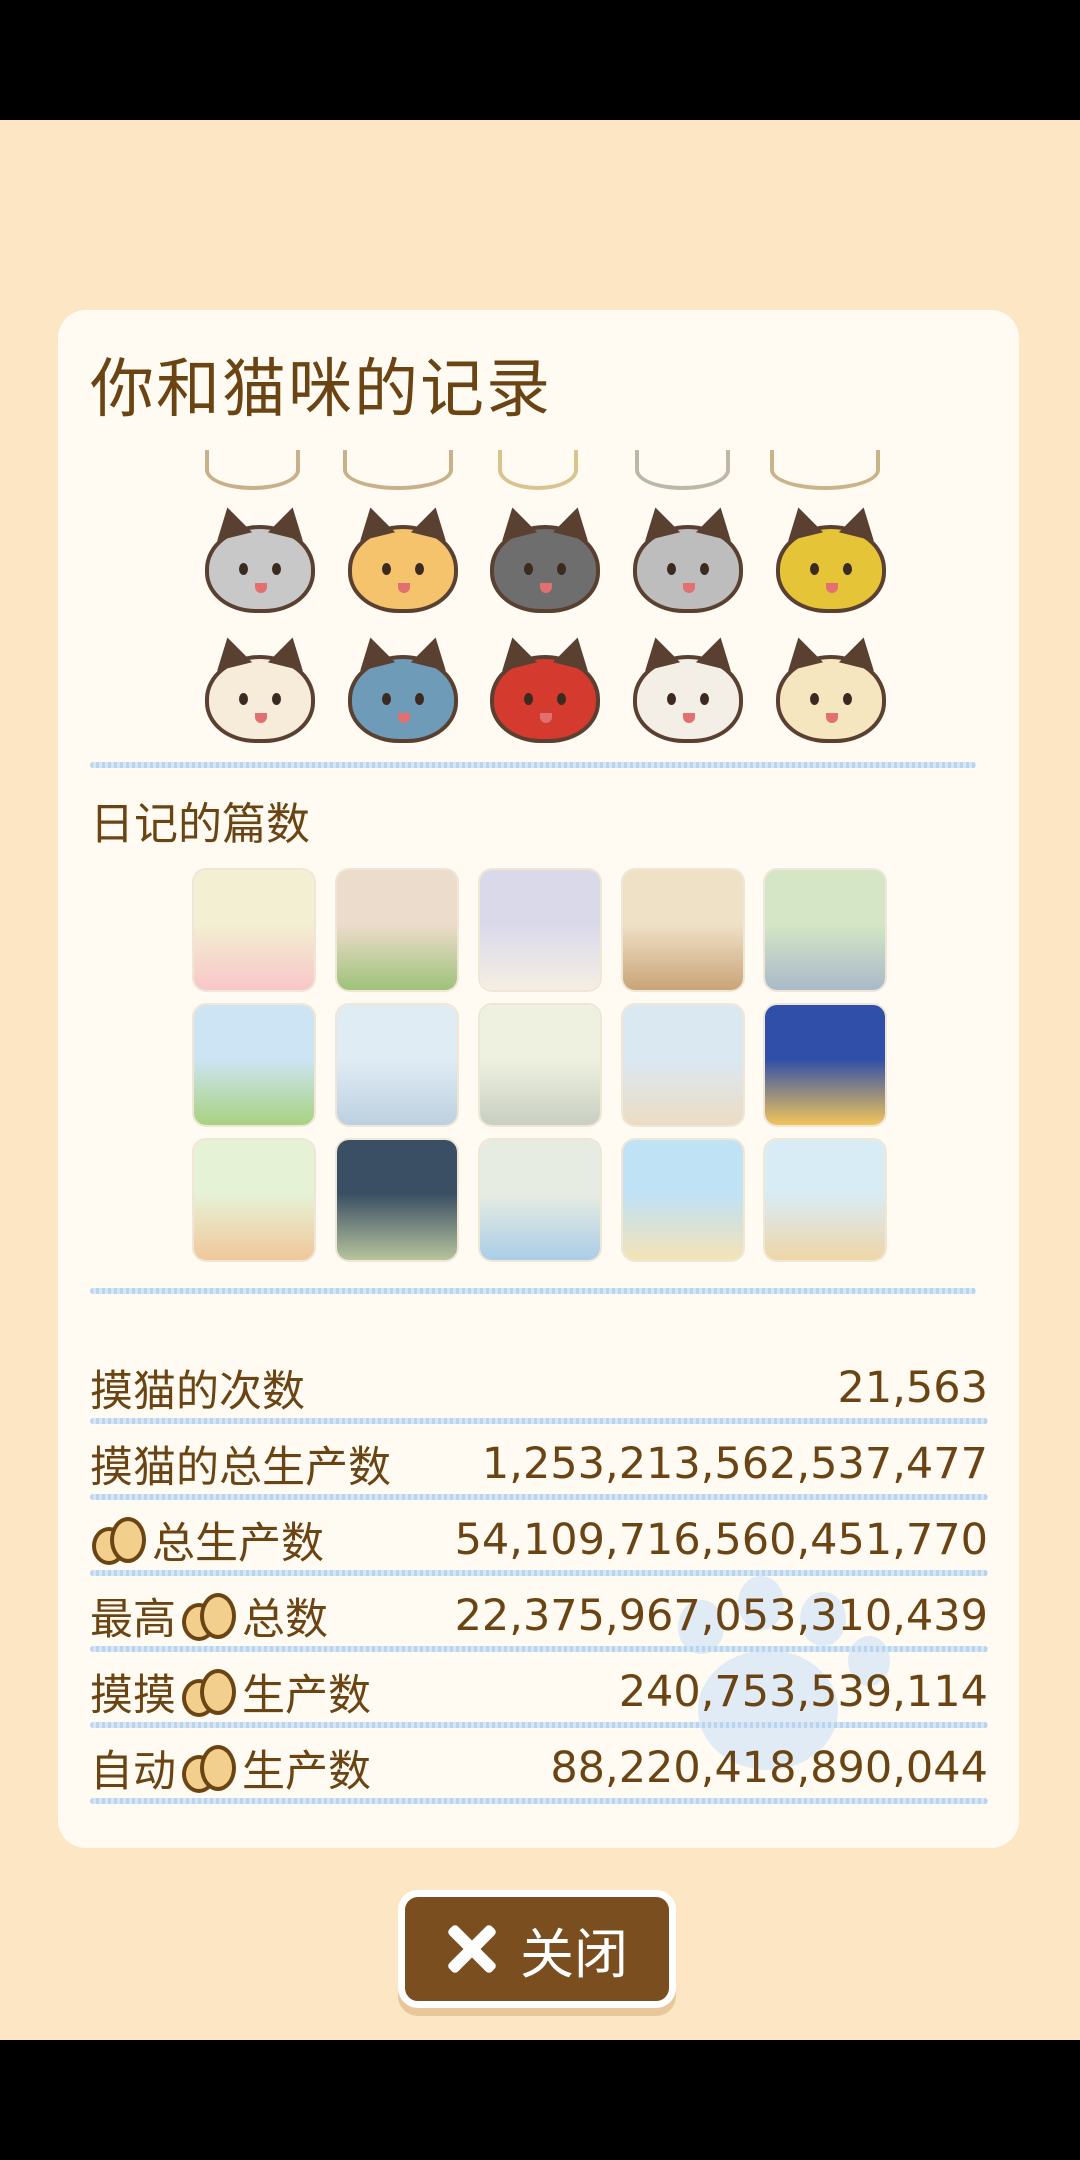 The width and height of the screenshot is (1080, 2160). Describe the element at coordinates (403, 569) in the screenshot. I see `cat-orange-icon` at that location.